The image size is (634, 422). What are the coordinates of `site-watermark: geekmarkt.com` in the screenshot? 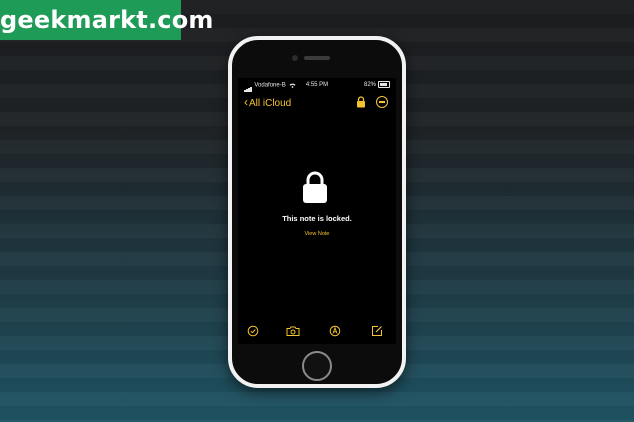 It's located at (106, 20).